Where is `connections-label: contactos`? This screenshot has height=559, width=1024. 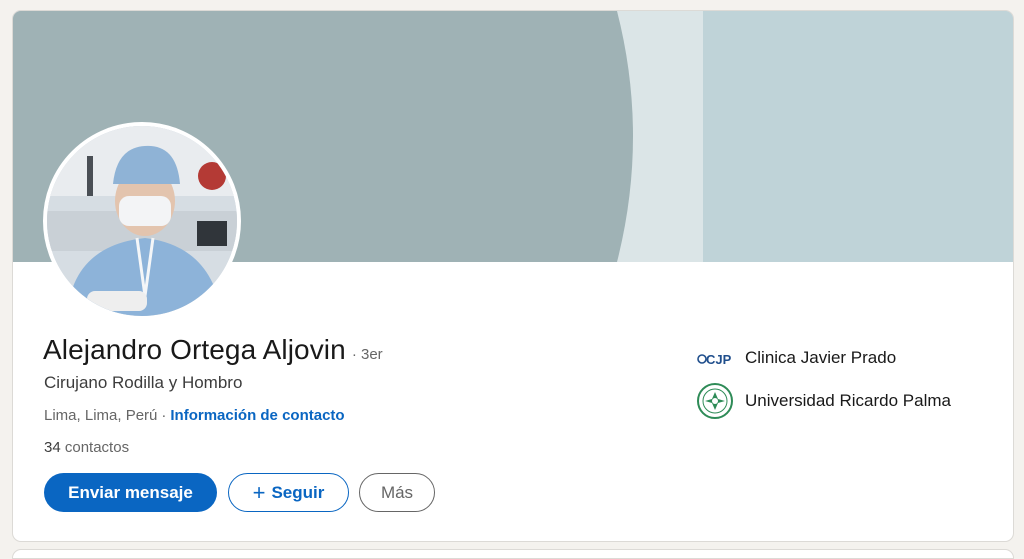 connections-label: contactos is located at coordinates (97, 447).